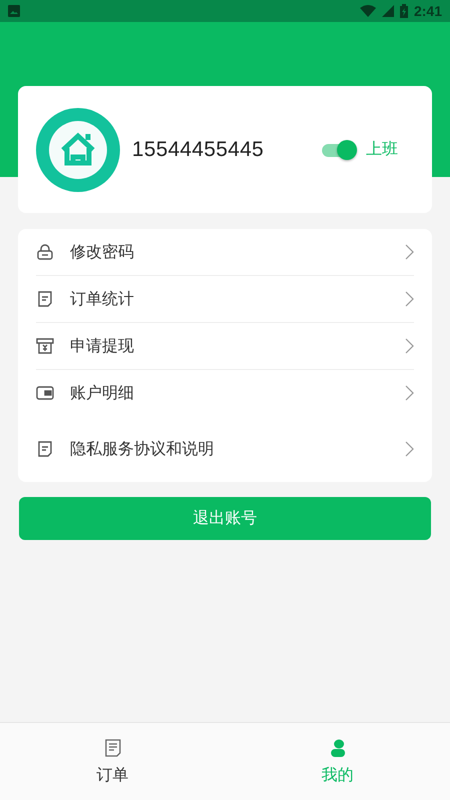  Describe the element at coordinates (339, 150) in the screenshot. I see `duty-toggle` at that location.